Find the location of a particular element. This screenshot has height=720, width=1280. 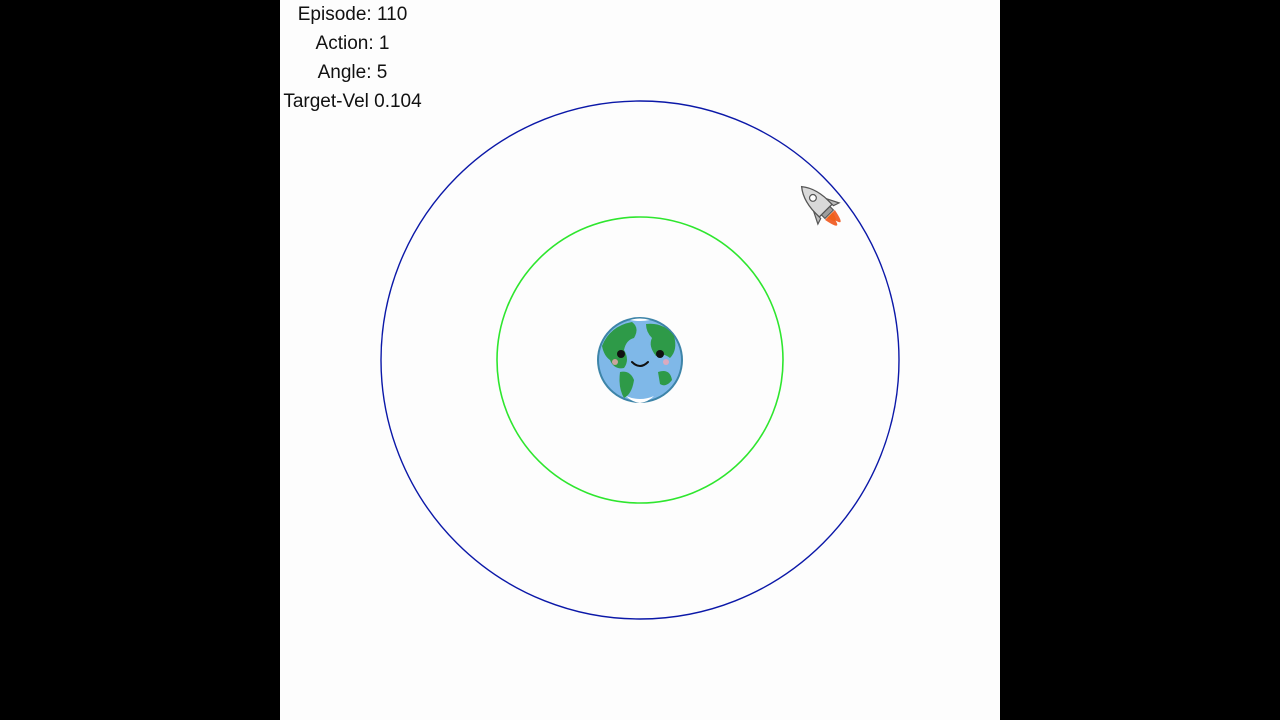

earth-icon is located at coordinates (640, 360).